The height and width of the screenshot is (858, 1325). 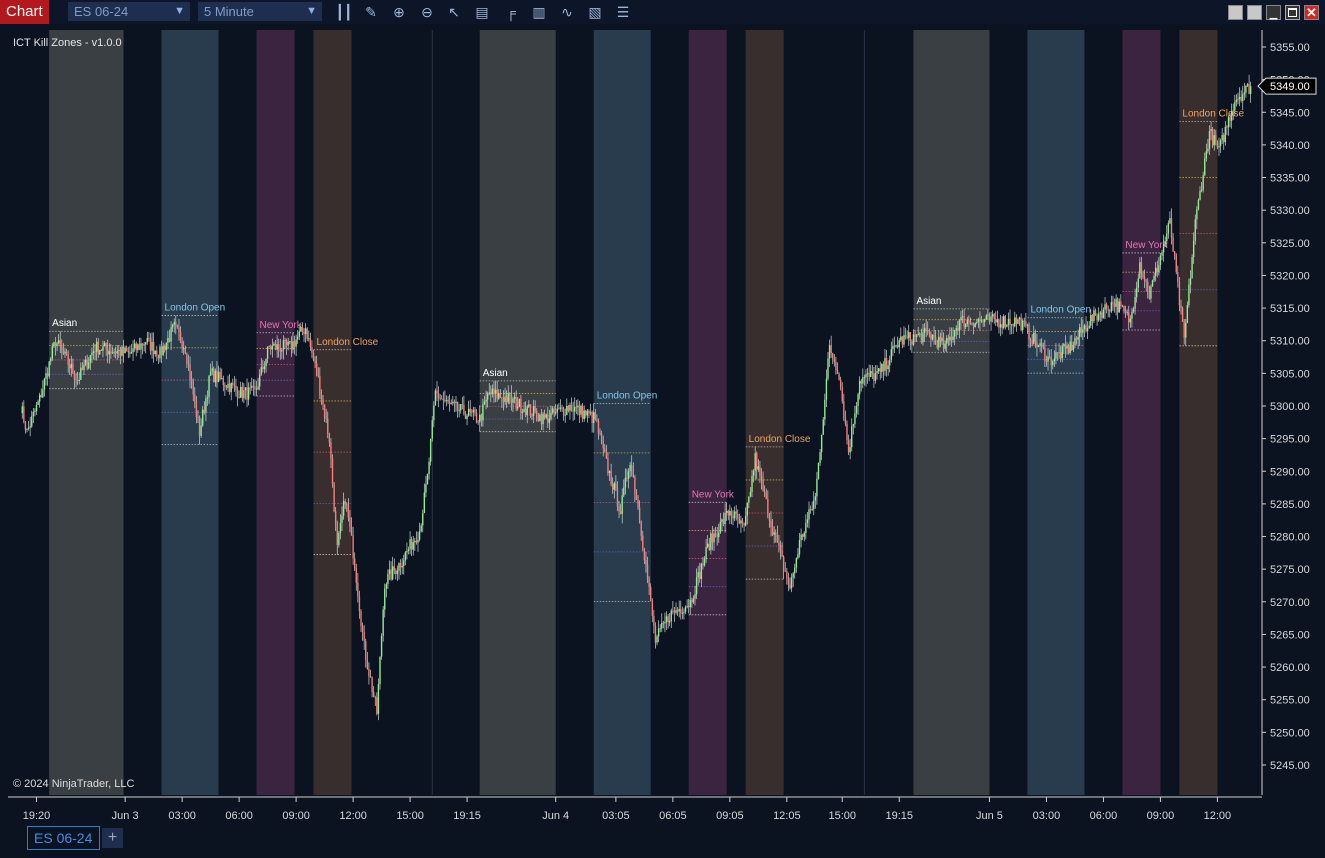 I want to click on close-icon: ✕, so click(x=1311, y=12).